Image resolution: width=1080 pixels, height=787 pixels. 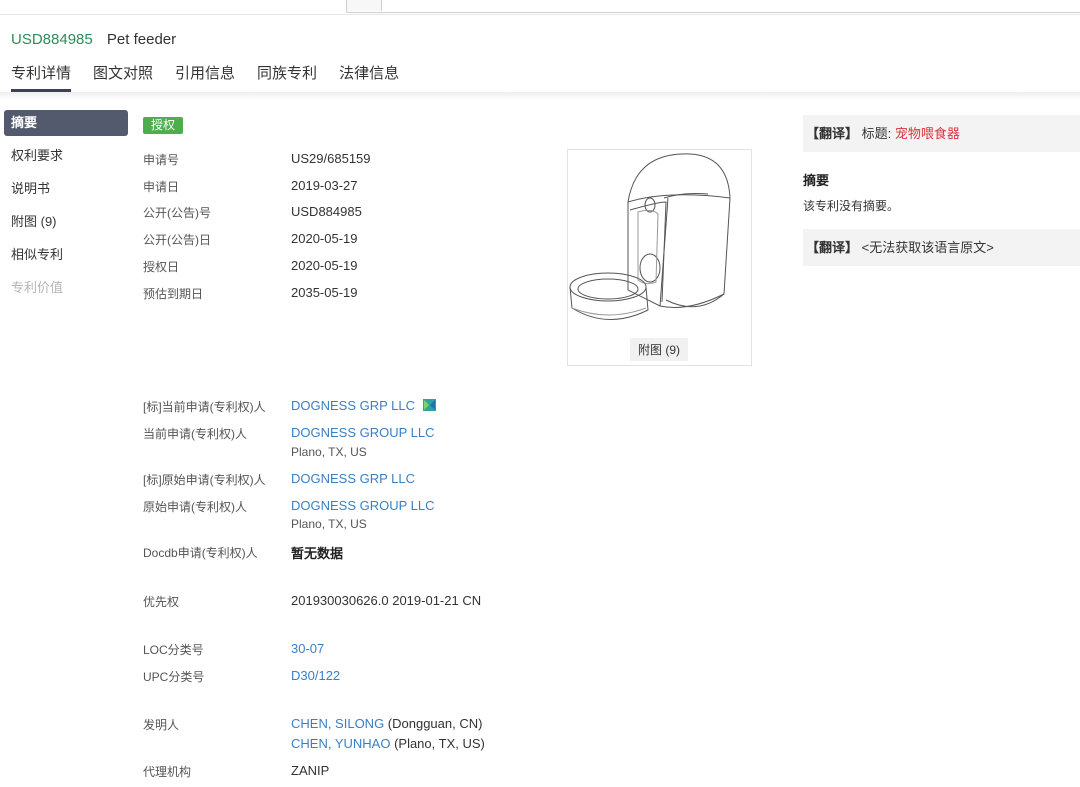 I want to click on value-upc: D30/122, so click(x=315, y=675).